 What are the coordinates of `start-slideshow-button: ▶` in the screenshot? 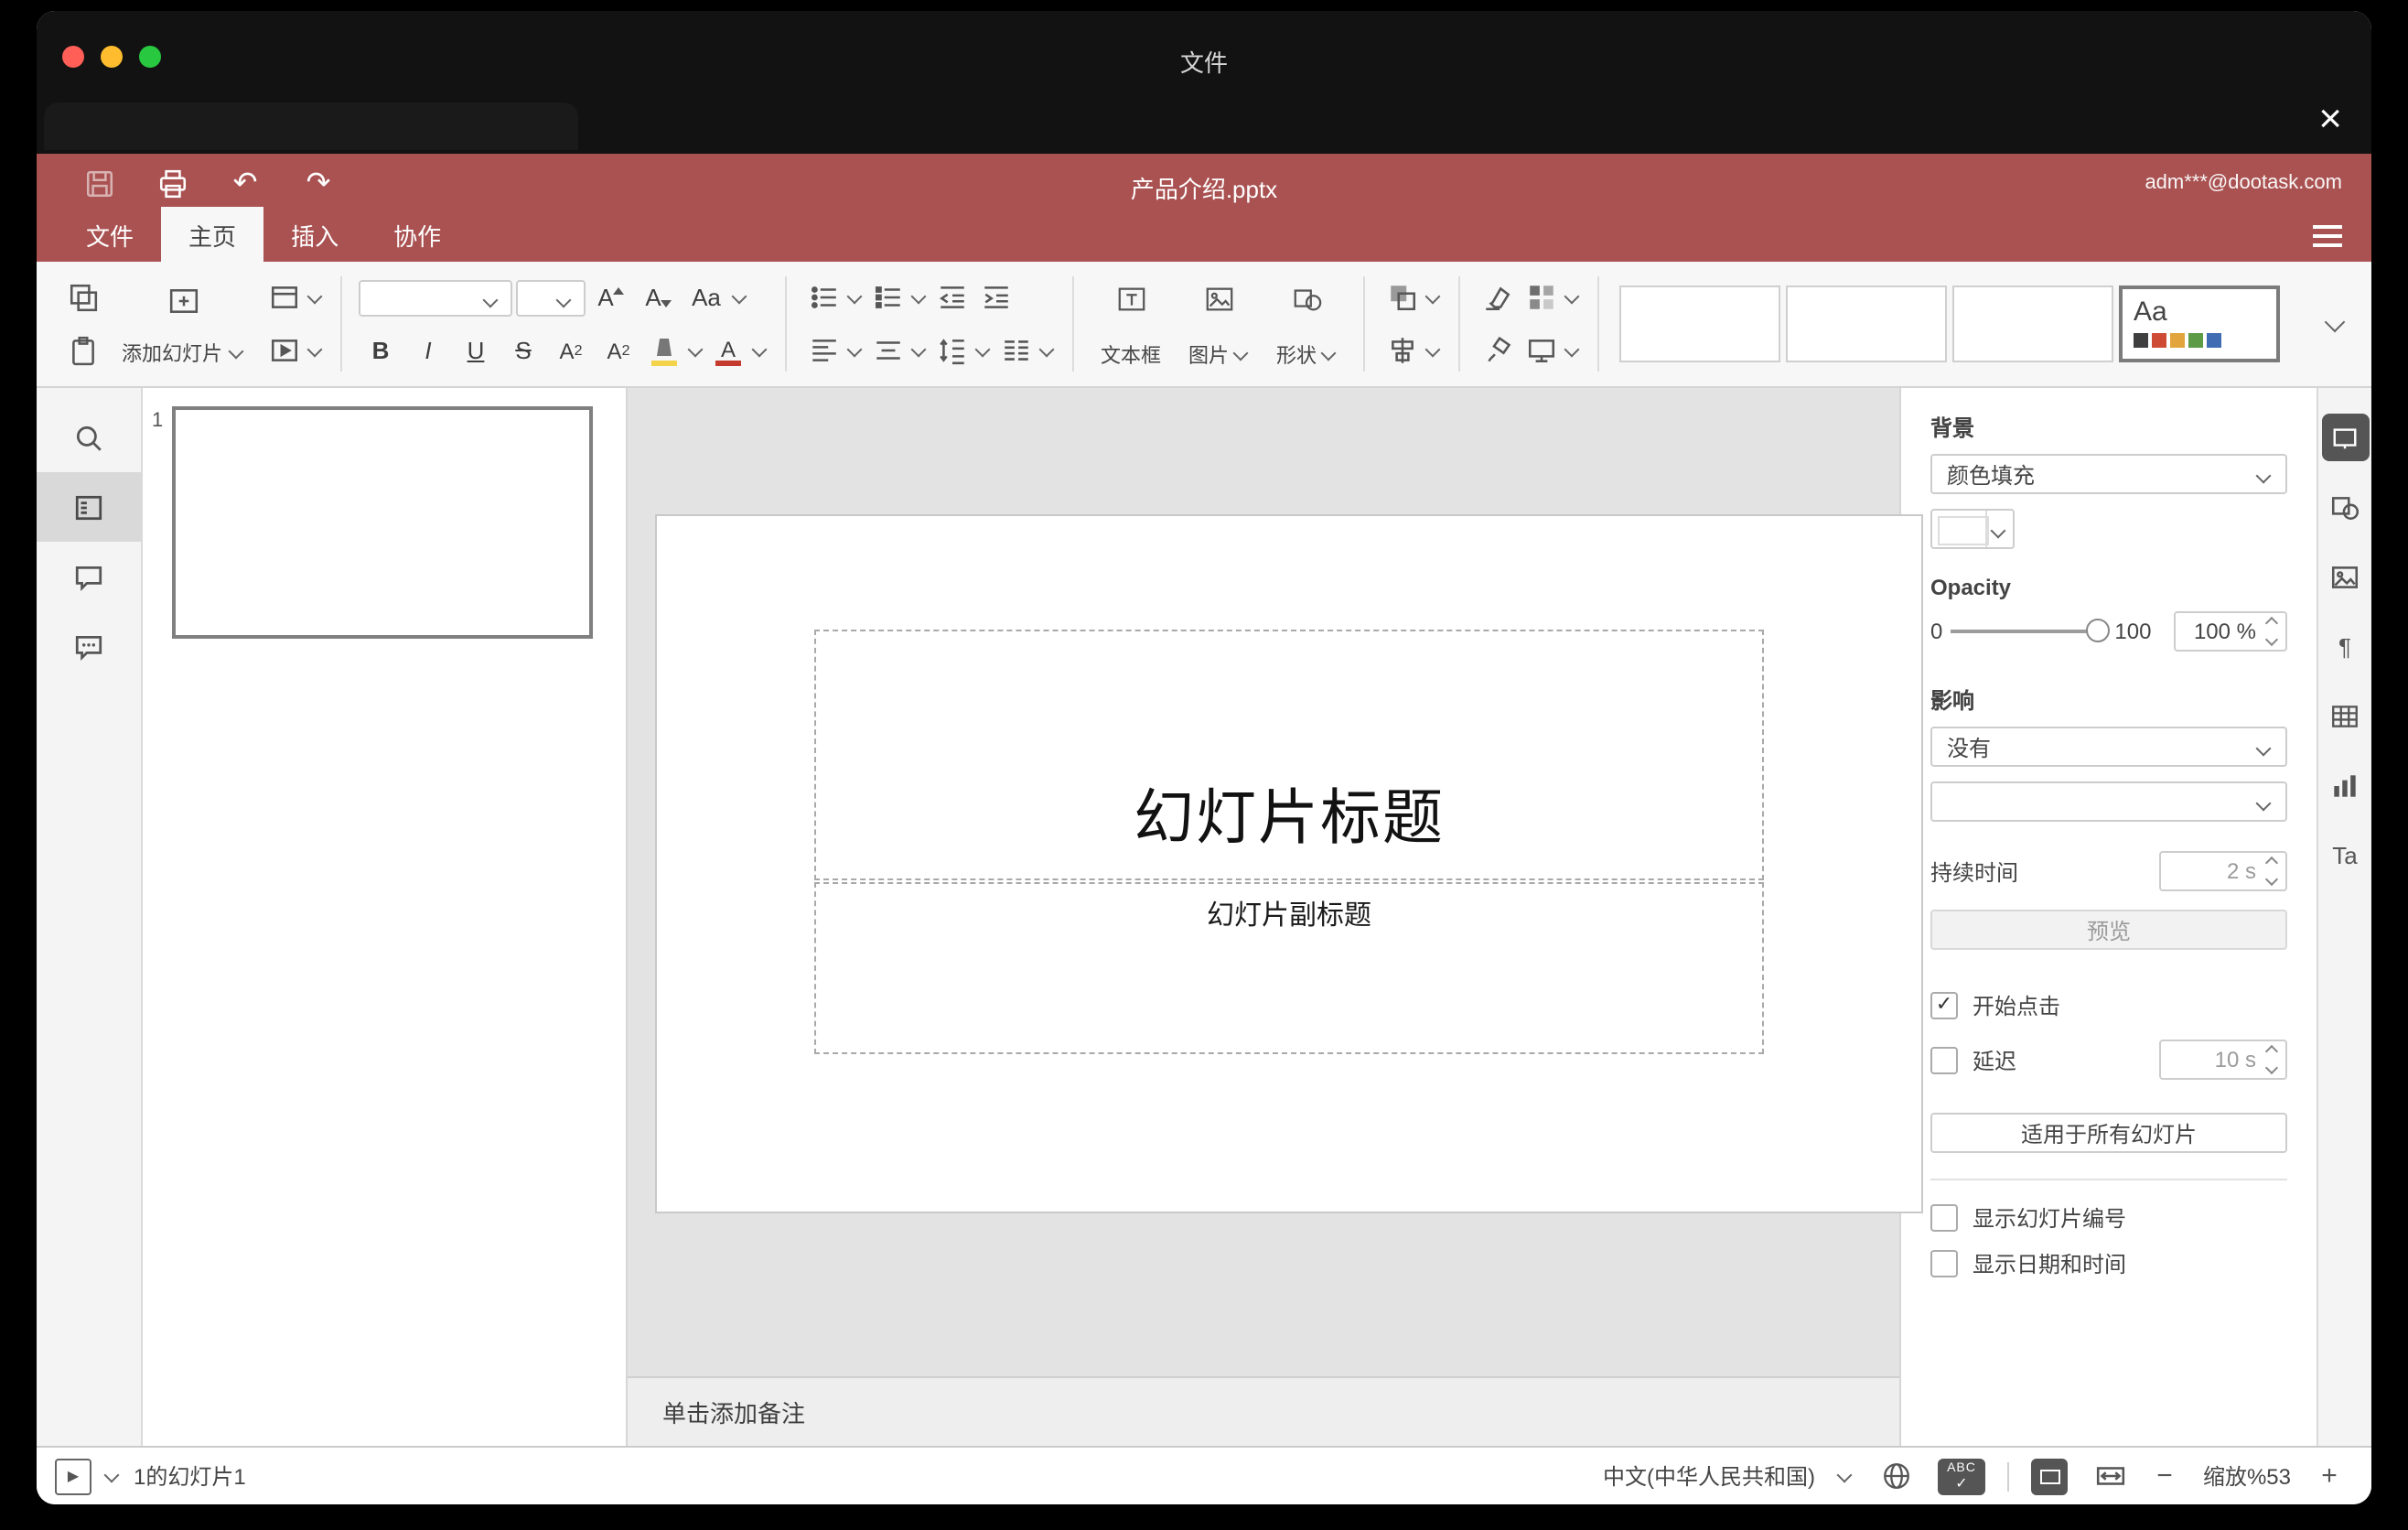 It's located at (73, 1476).